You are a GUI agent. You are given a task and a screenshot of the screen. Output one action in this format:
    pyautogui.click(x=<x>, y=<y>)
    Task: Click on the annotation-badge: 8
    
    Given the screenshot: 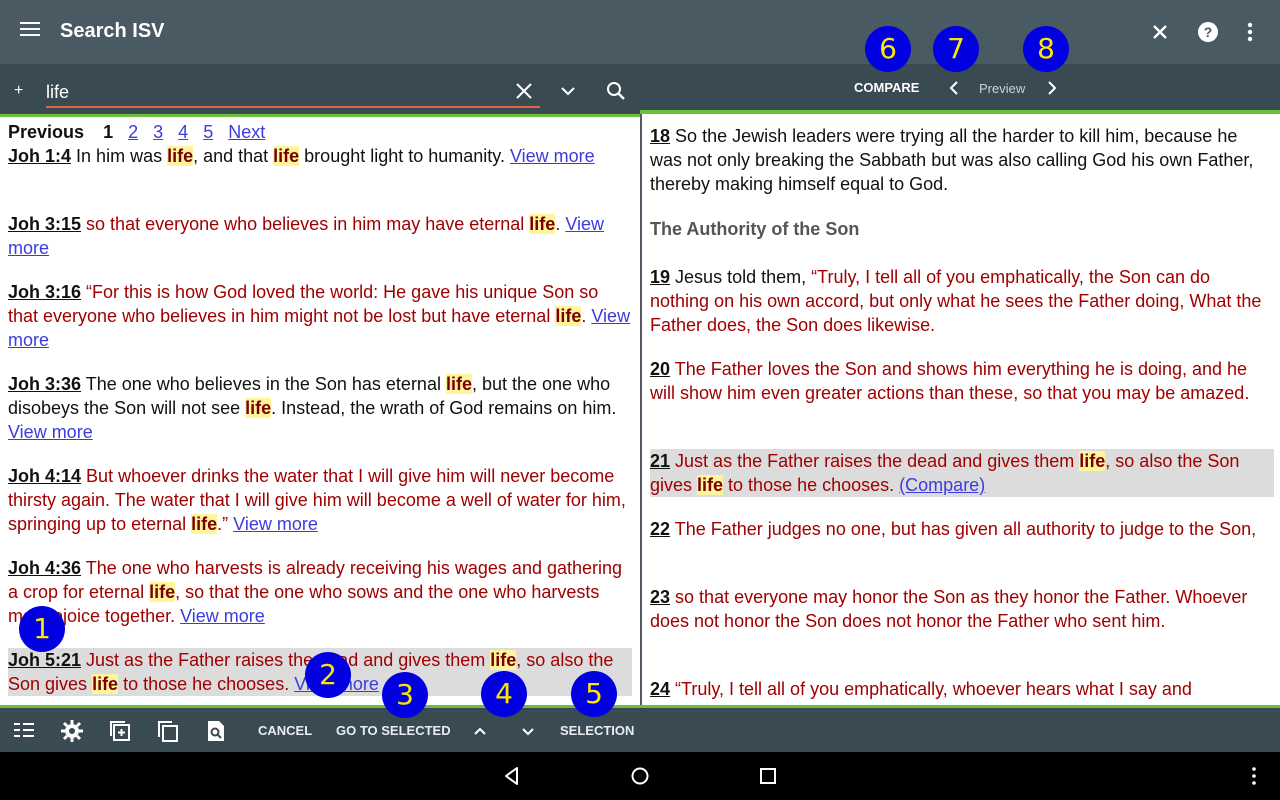 What is the action you would take?
    pyautogui.click(x=1046, y=49)
    